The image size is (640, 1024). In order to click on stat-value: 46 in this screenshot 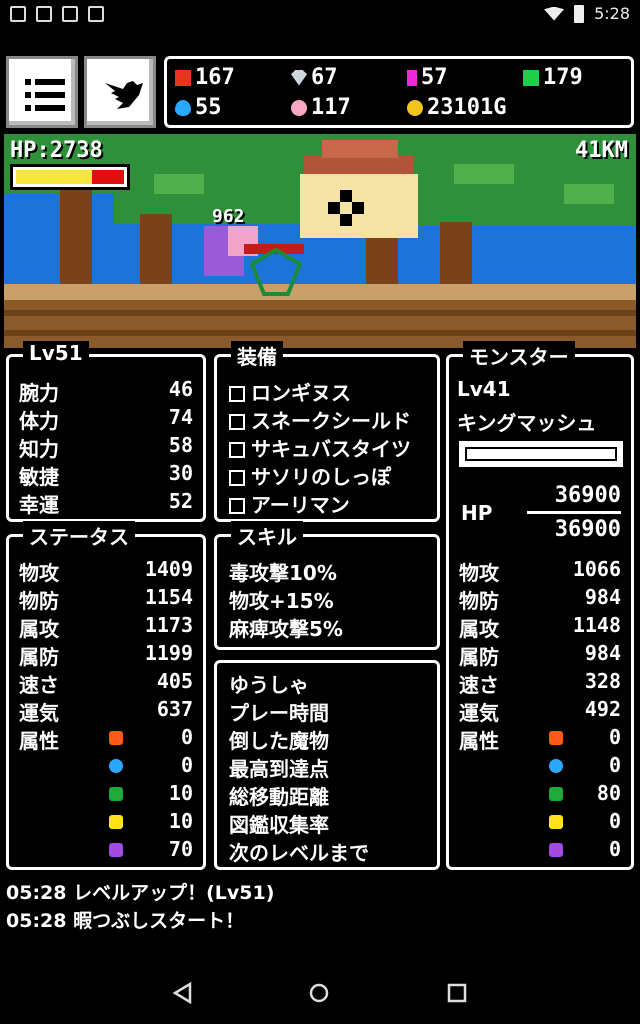, I will do `click(180, 389)`.